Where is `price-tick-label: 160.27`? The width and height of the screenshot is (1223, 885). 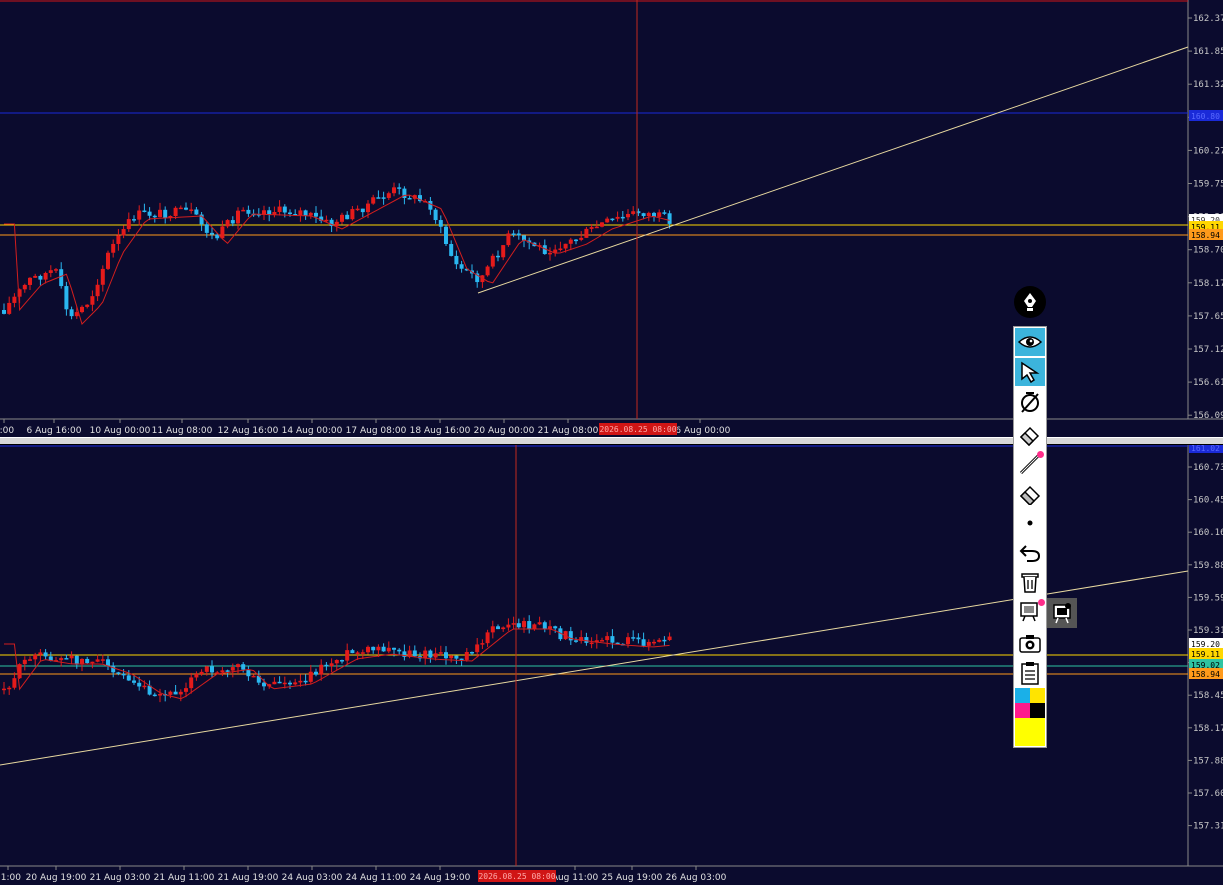 price-tick-label: 160.27 is located at coordinates (1208, 151).